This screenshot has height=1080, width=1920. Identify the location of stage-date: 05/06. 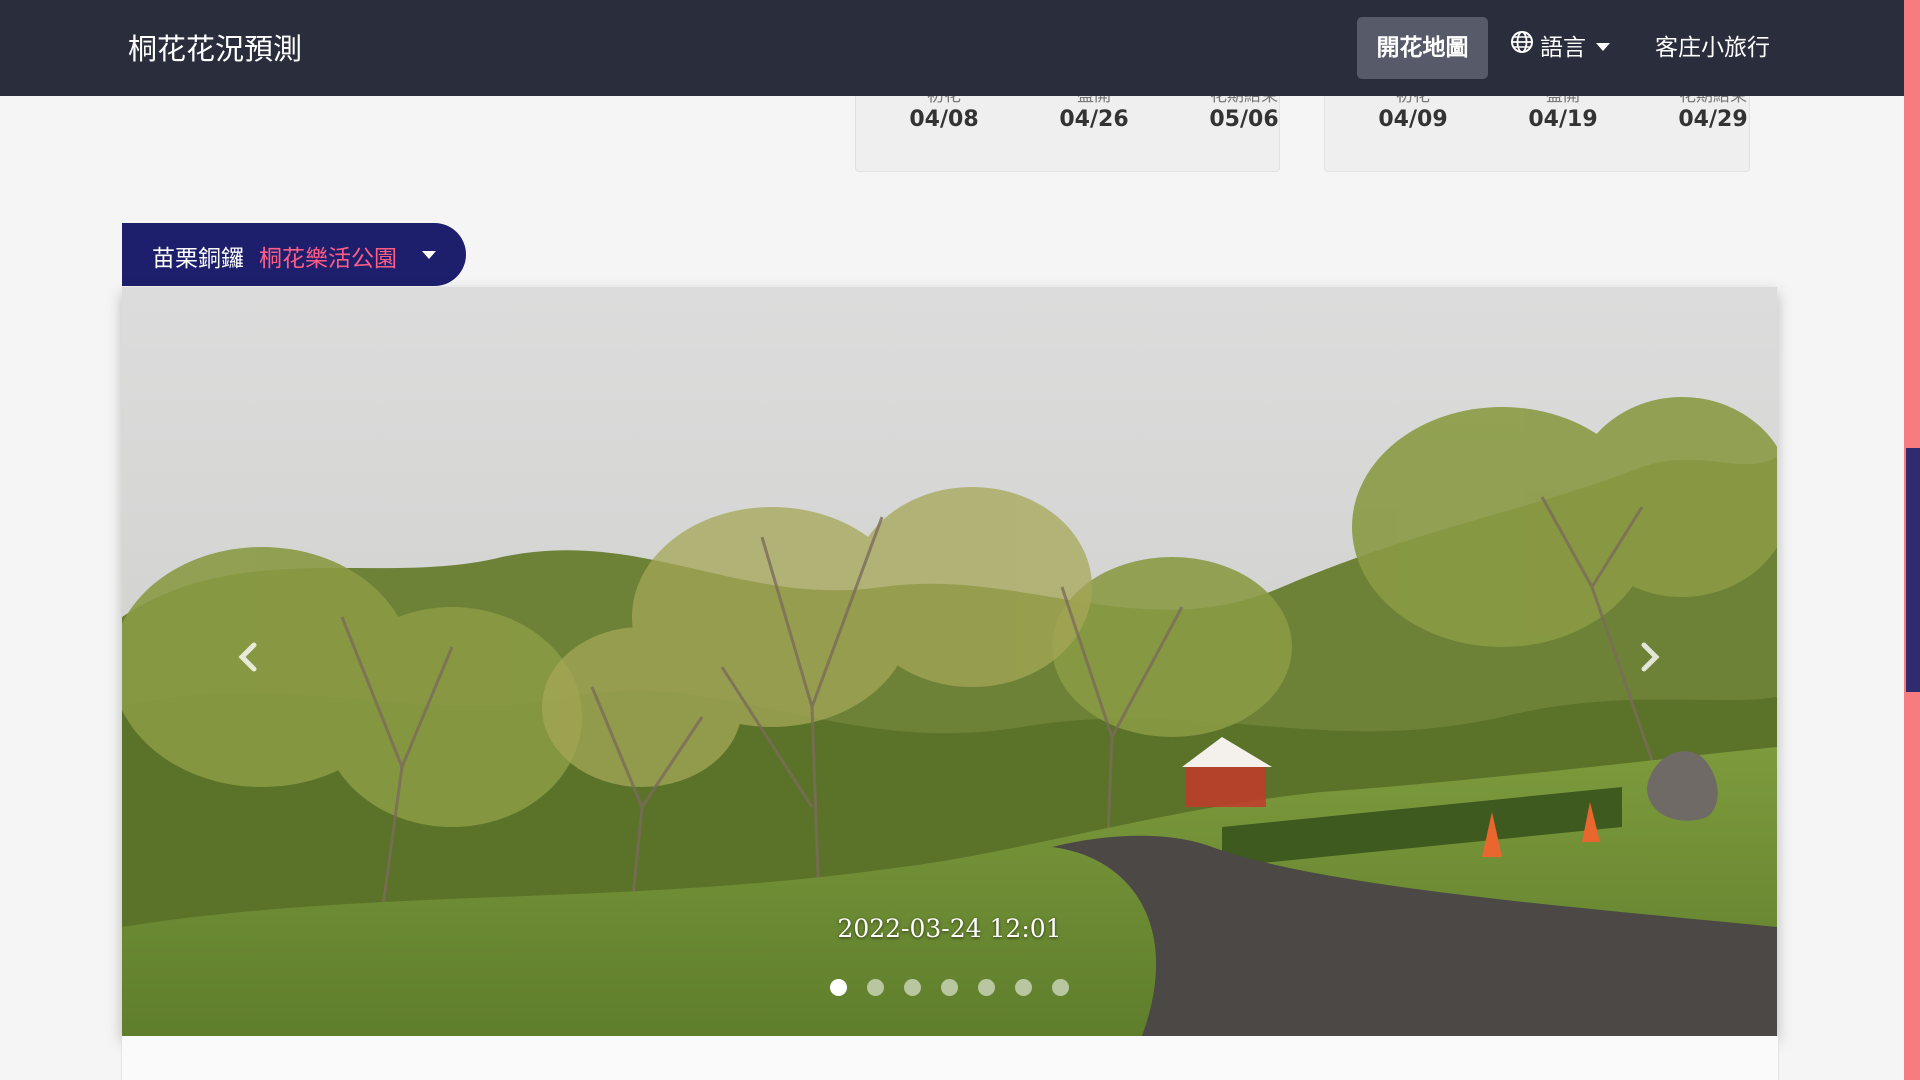
(1244, 119).